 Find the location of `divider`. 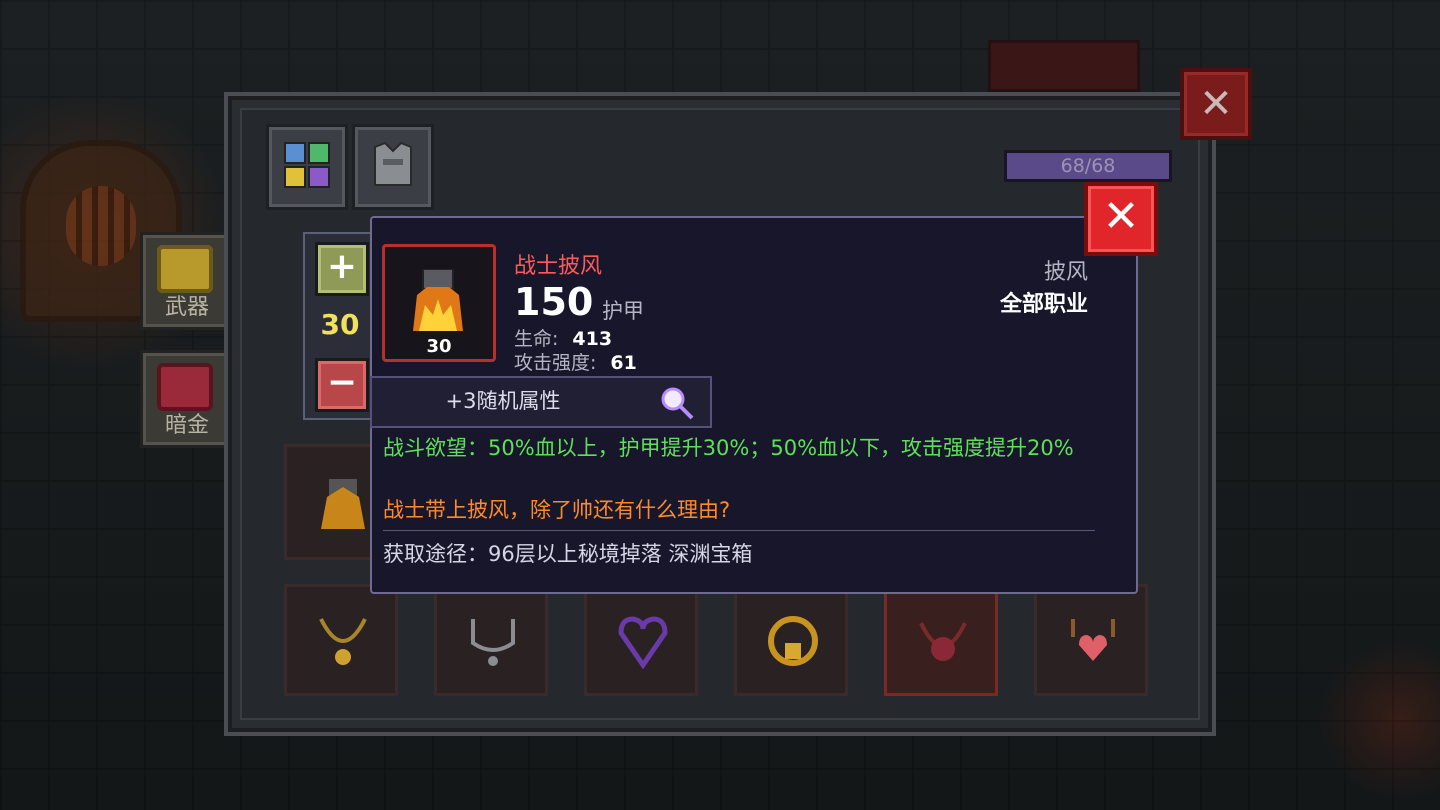

divider is located at coordinates (739, 530).